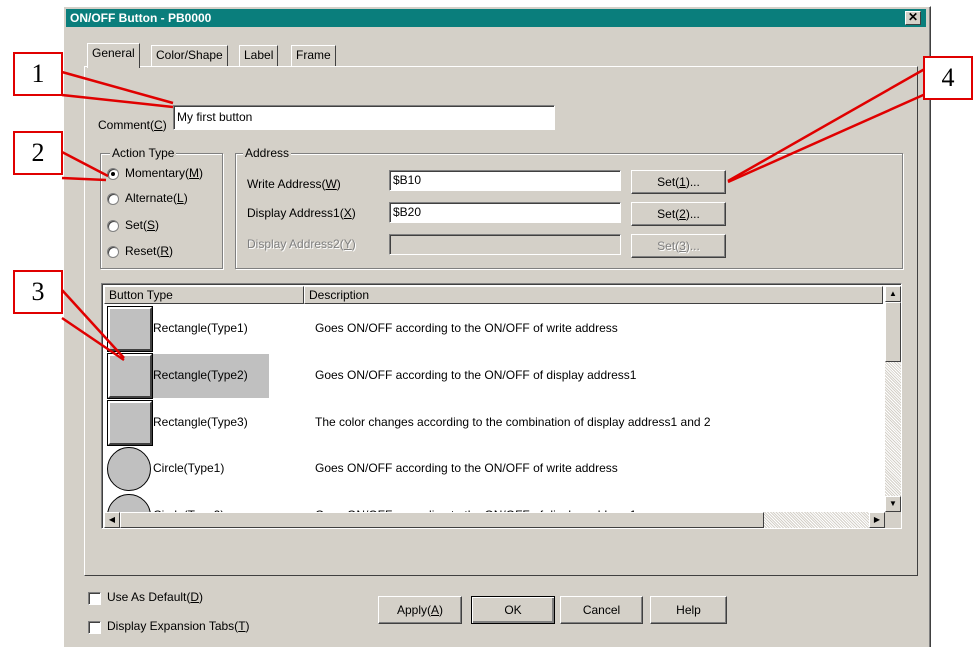 The height and width of the screenshot is (647, 975). Describe the element at coordinates (38, 153) in the screenshot. I see `callout-2: 2` at that location.